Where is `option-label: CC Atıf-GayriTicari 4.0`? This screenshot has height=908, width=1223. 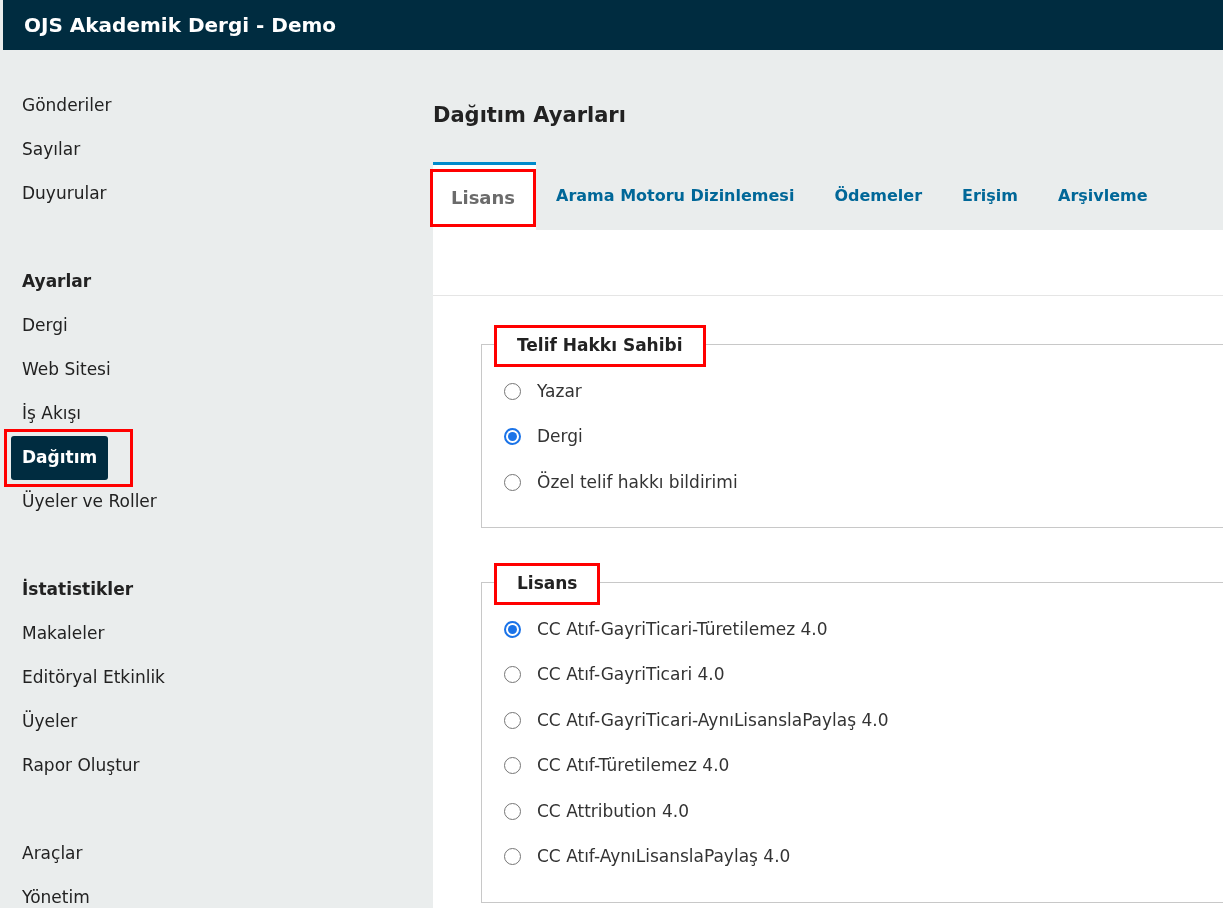 option-label: CC Atıf-GayriTicari 4.0 is located at coordinates (631, 674).